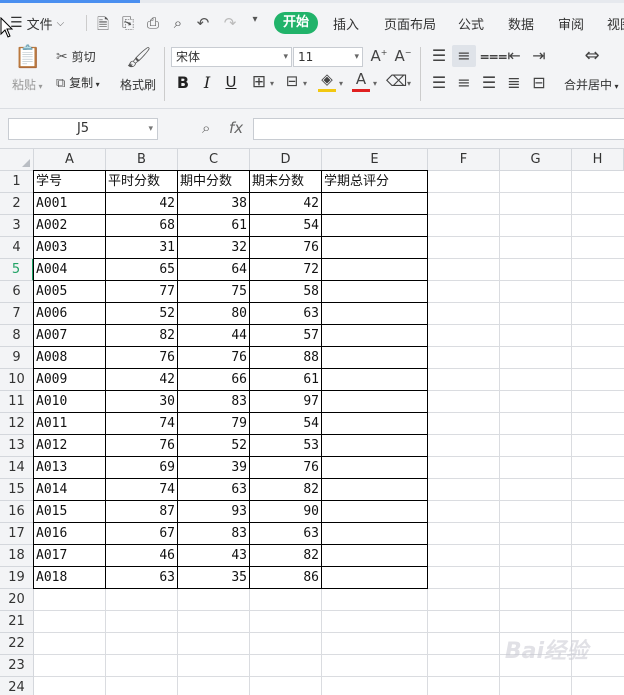  What do you see at coordinates (142, 292) in the screenshot?
I see `data-cell: 77` at bounding box center [142, 292].